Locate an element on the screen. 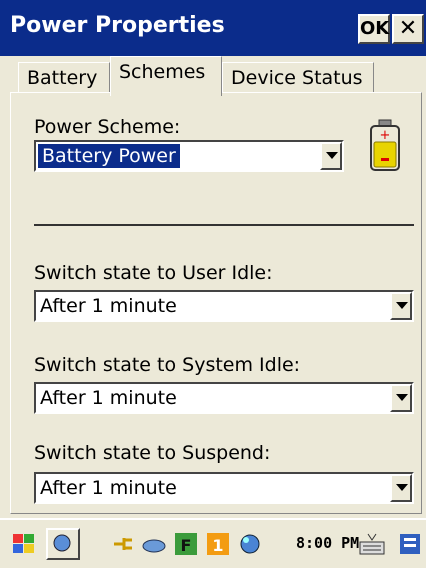  power-icon is located at coordinates (124, 544).